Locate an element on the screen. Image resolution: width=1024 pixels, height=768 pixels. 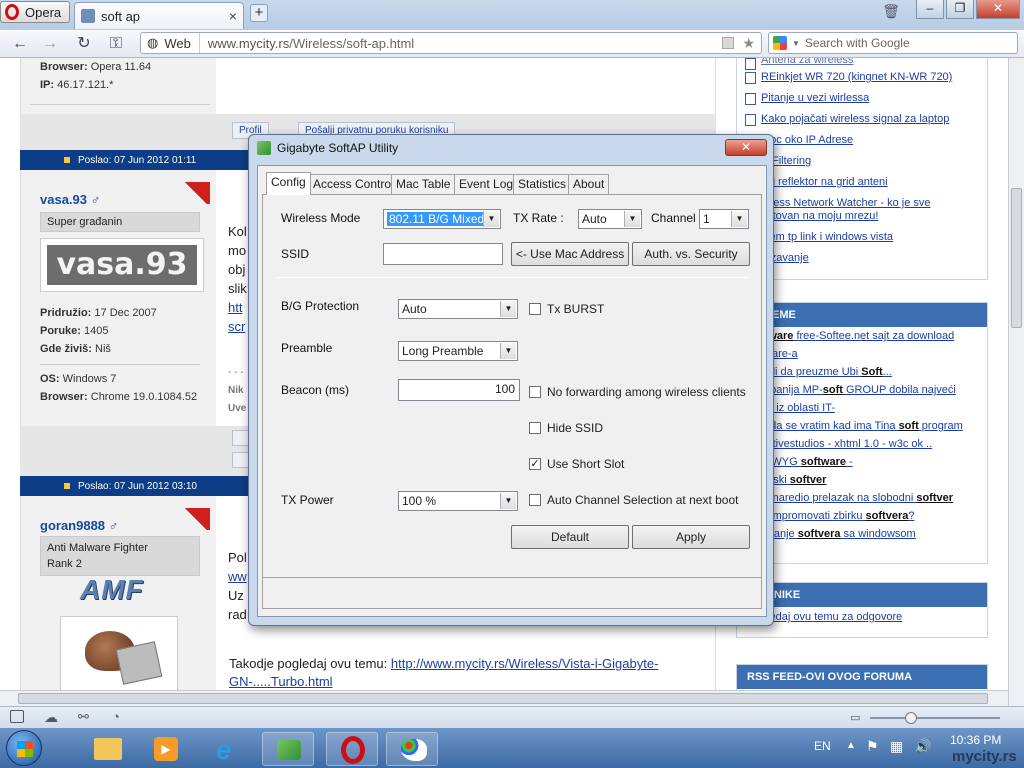
tx-power-select: 100 % ▼ is located at coordinates (458, 501).